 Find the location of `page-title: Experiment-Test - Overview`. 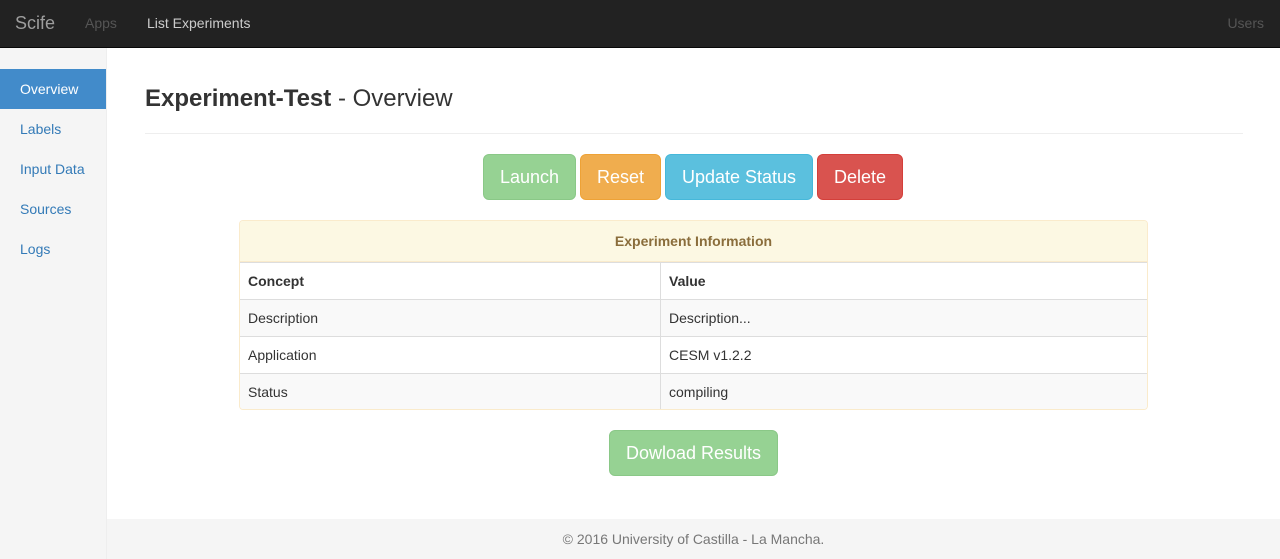

page-title: Experiment-Test - Overview is located at coordinates (694, 98).